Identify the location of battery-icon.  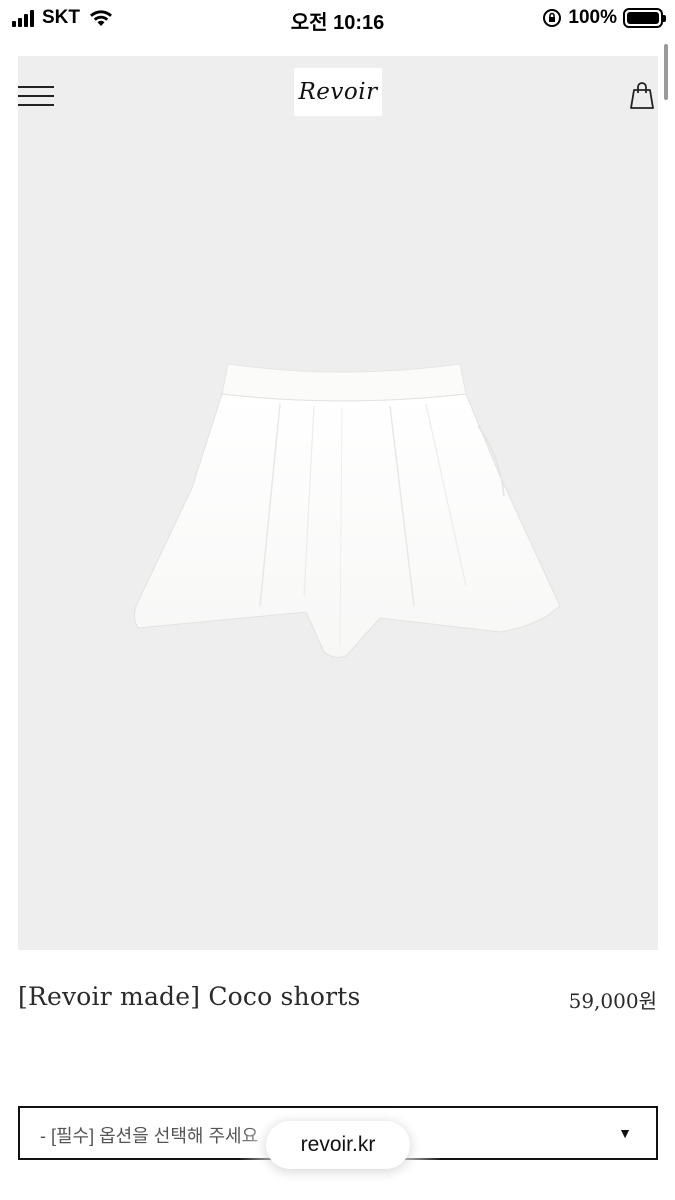
(644, 18).